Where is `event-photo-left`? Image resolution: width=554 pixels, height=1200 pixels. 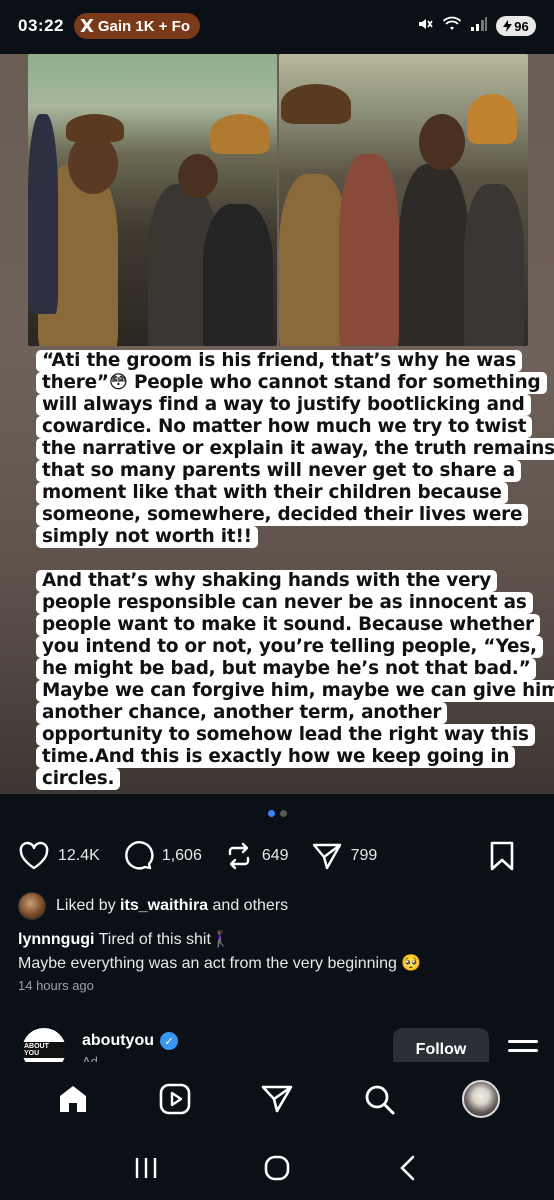
event-photo-left is located at coordinates (152, 200).